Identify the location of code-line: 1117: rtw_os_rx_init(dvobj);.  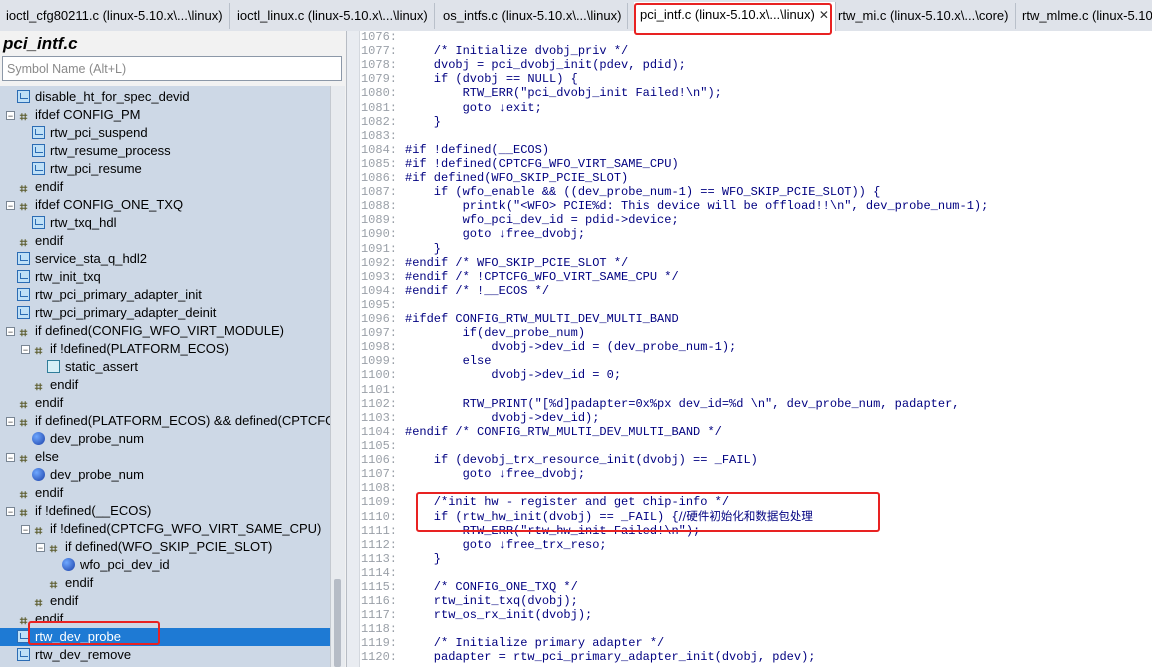
(475, 615).